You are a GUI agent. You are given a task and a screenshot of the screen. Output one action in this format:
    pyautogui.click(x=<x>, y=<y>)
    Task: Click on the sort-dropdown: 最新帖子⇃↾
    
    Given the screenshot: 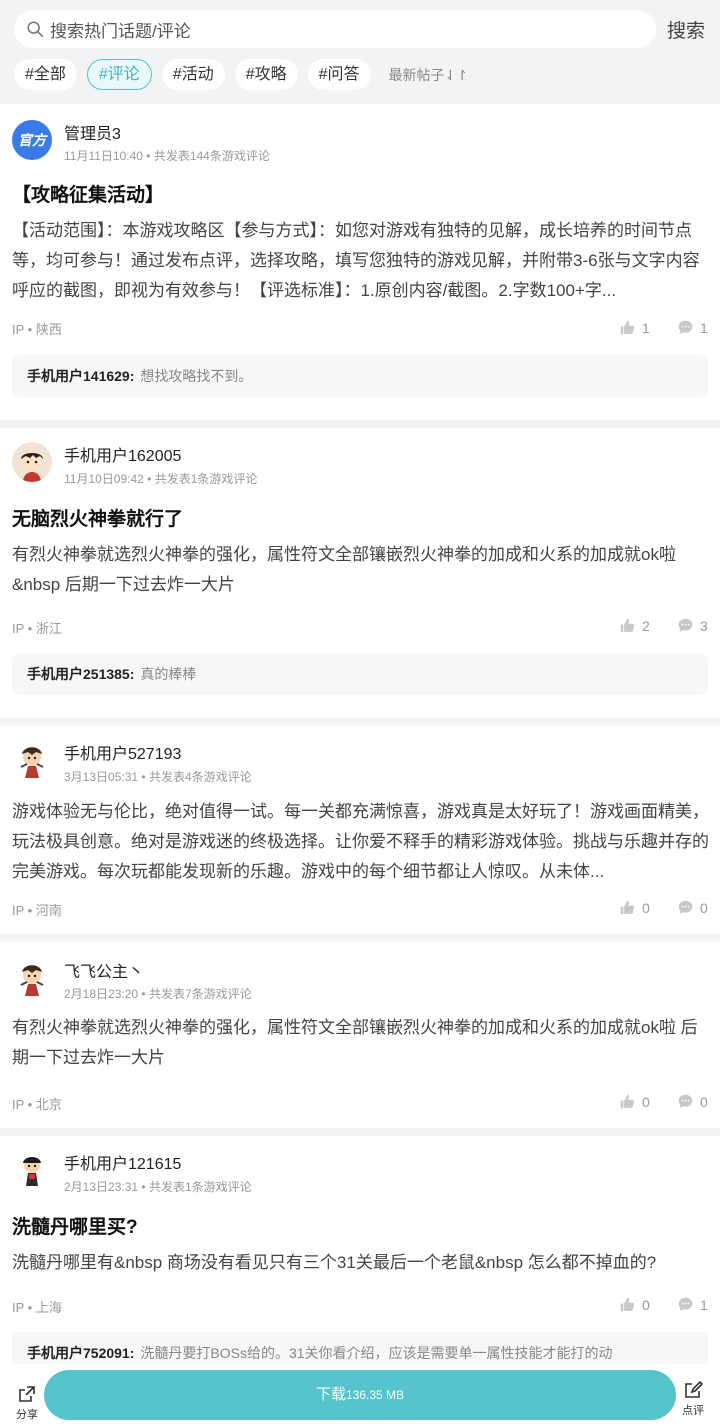 What is the action you would take?
    pyautogui.click(x=428, y=75)
    